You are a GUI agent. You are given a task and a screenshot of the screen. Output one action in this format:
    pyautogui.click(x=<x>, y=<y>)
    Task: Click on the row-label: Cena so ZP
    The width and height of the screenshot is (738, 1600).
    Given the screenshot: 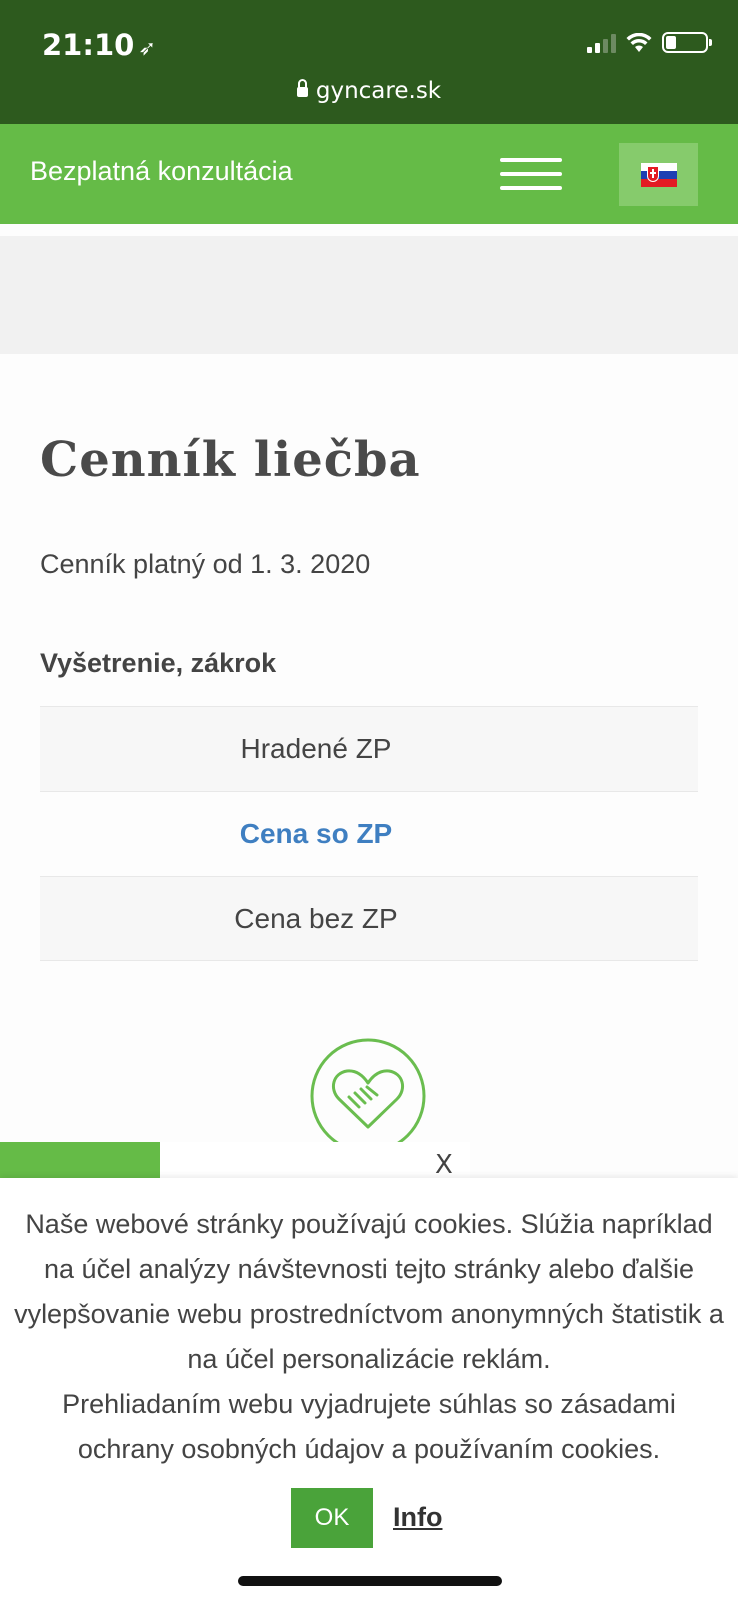 What is the action you would take?
    pyautogui.click(x=316, y=833)
    